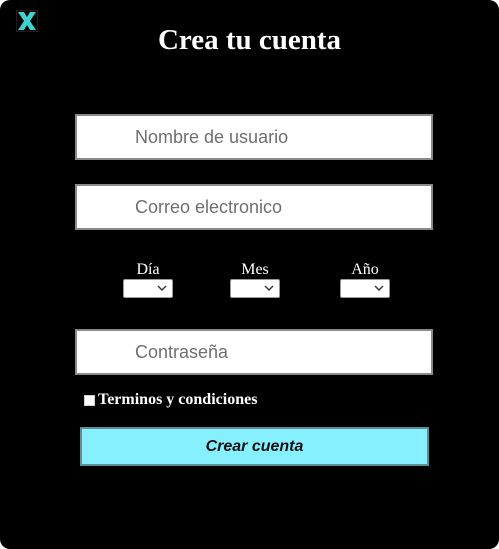 The image size is (499, 549). I want to click on birth-month-group: Mes, so click(255, 279).